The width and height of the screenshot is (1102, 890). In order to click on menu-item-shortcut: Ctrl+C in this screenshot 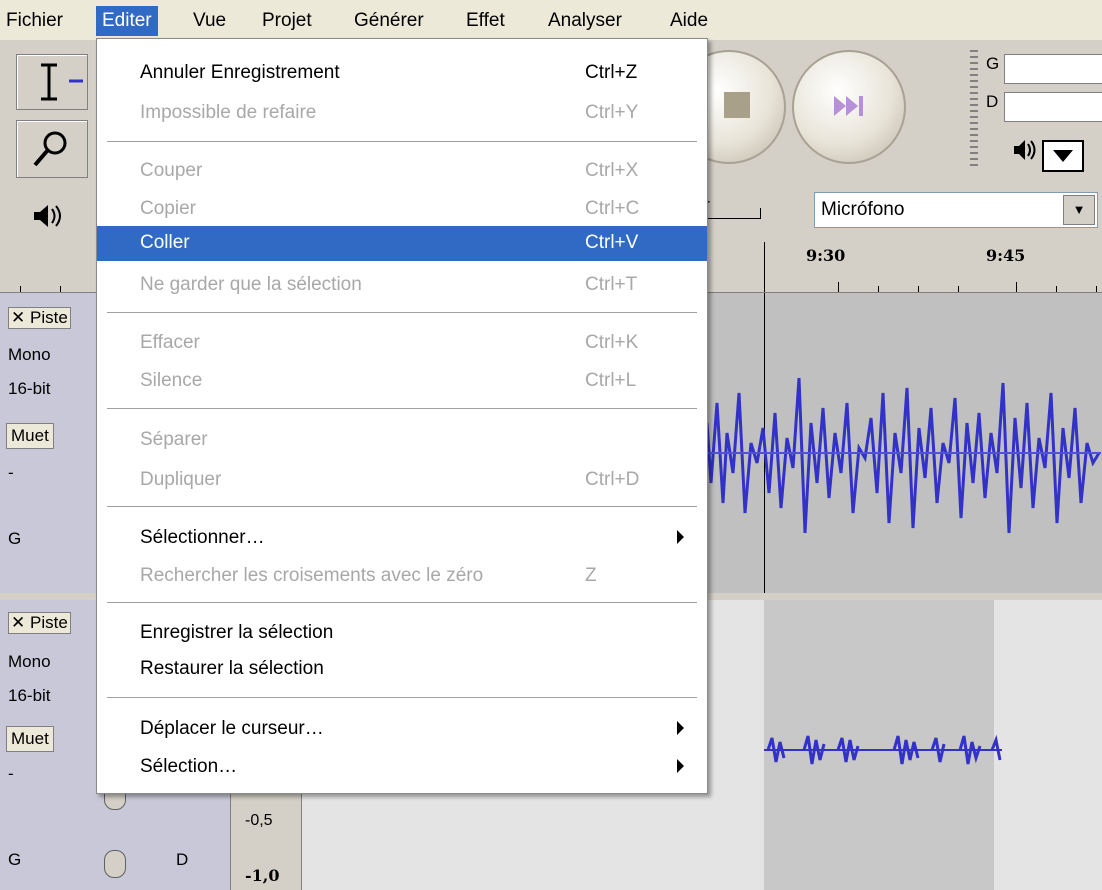, I will do `click(612, 208)`.